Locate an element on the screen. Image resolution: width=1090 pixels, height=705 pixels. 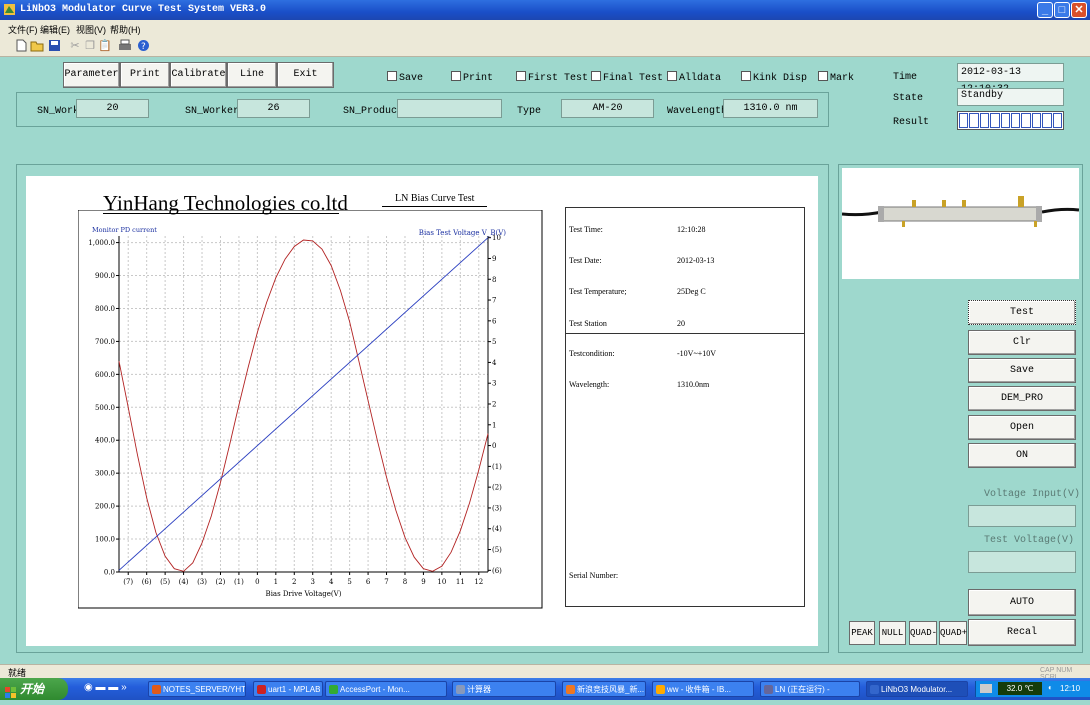
menu-bar: 文件(F) 编辑(E) 视图(V) 帮助(H) is located at coordinates (545, 28).